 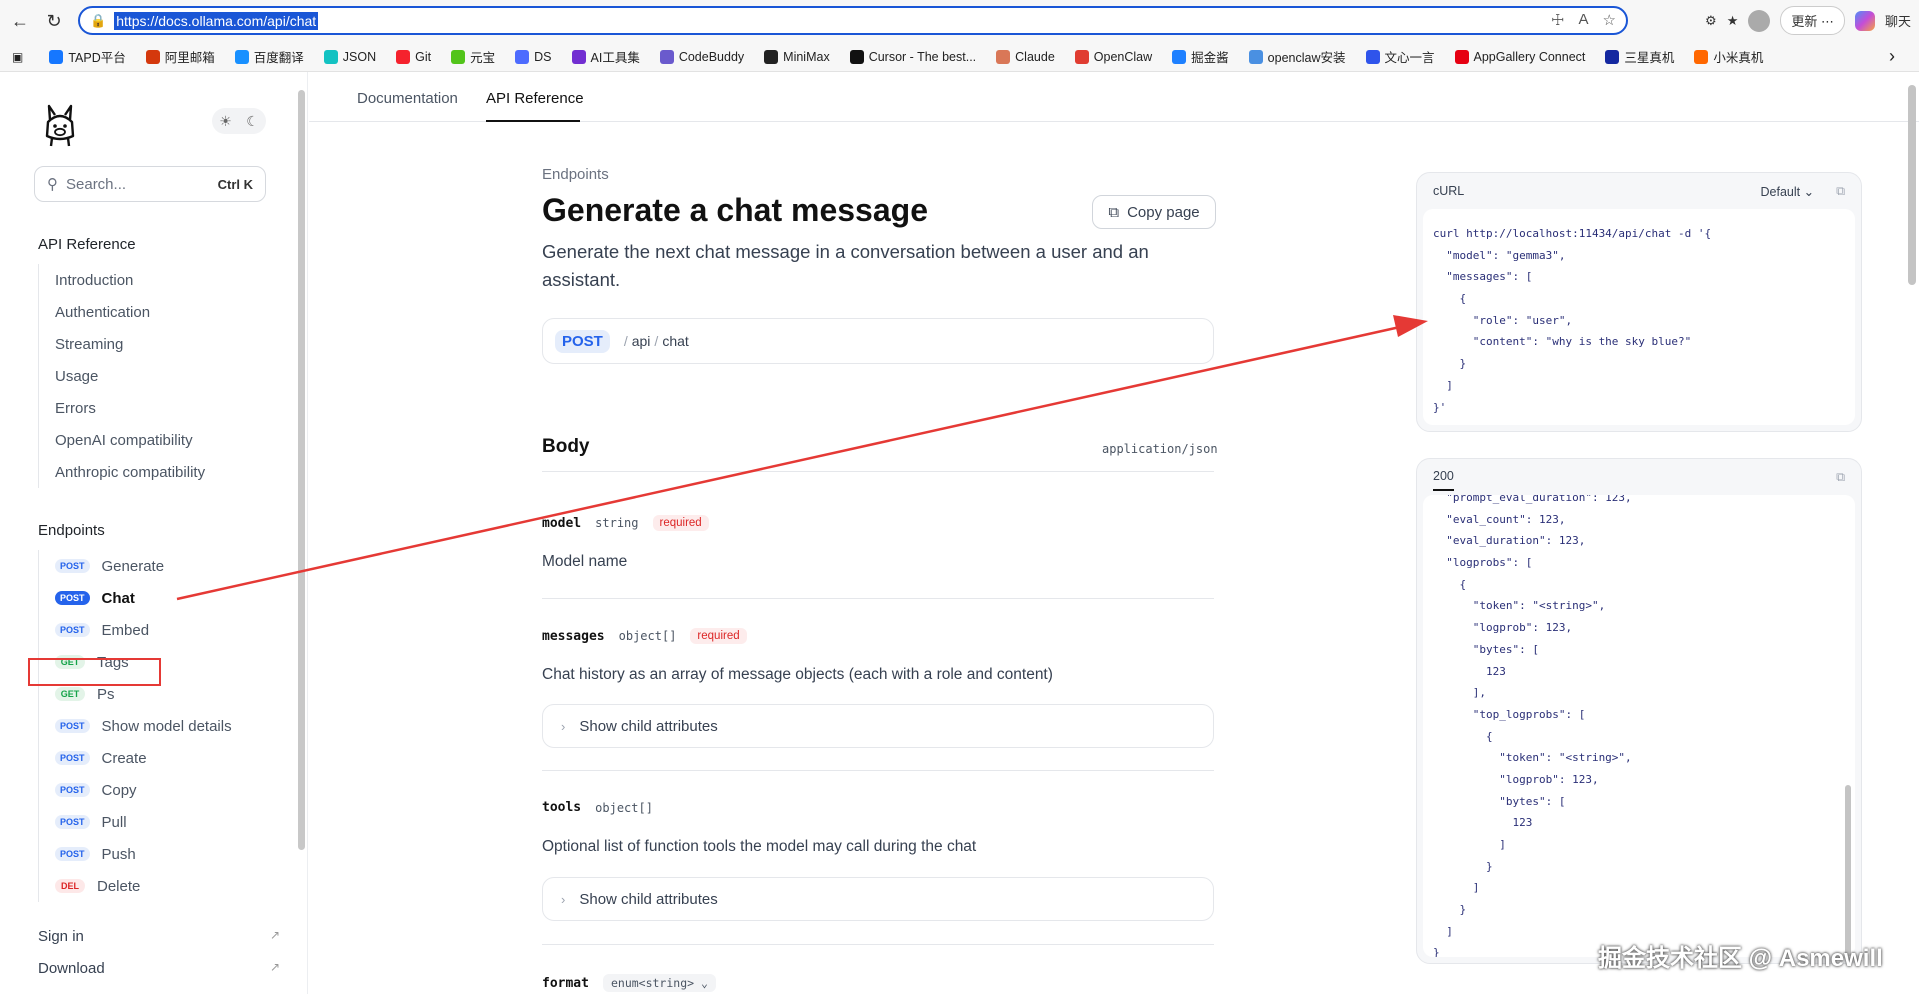 What do you see at coordinates (20, 21) in the screenshot?
I see `back-icon: ←` at bounding box center [20, 21].